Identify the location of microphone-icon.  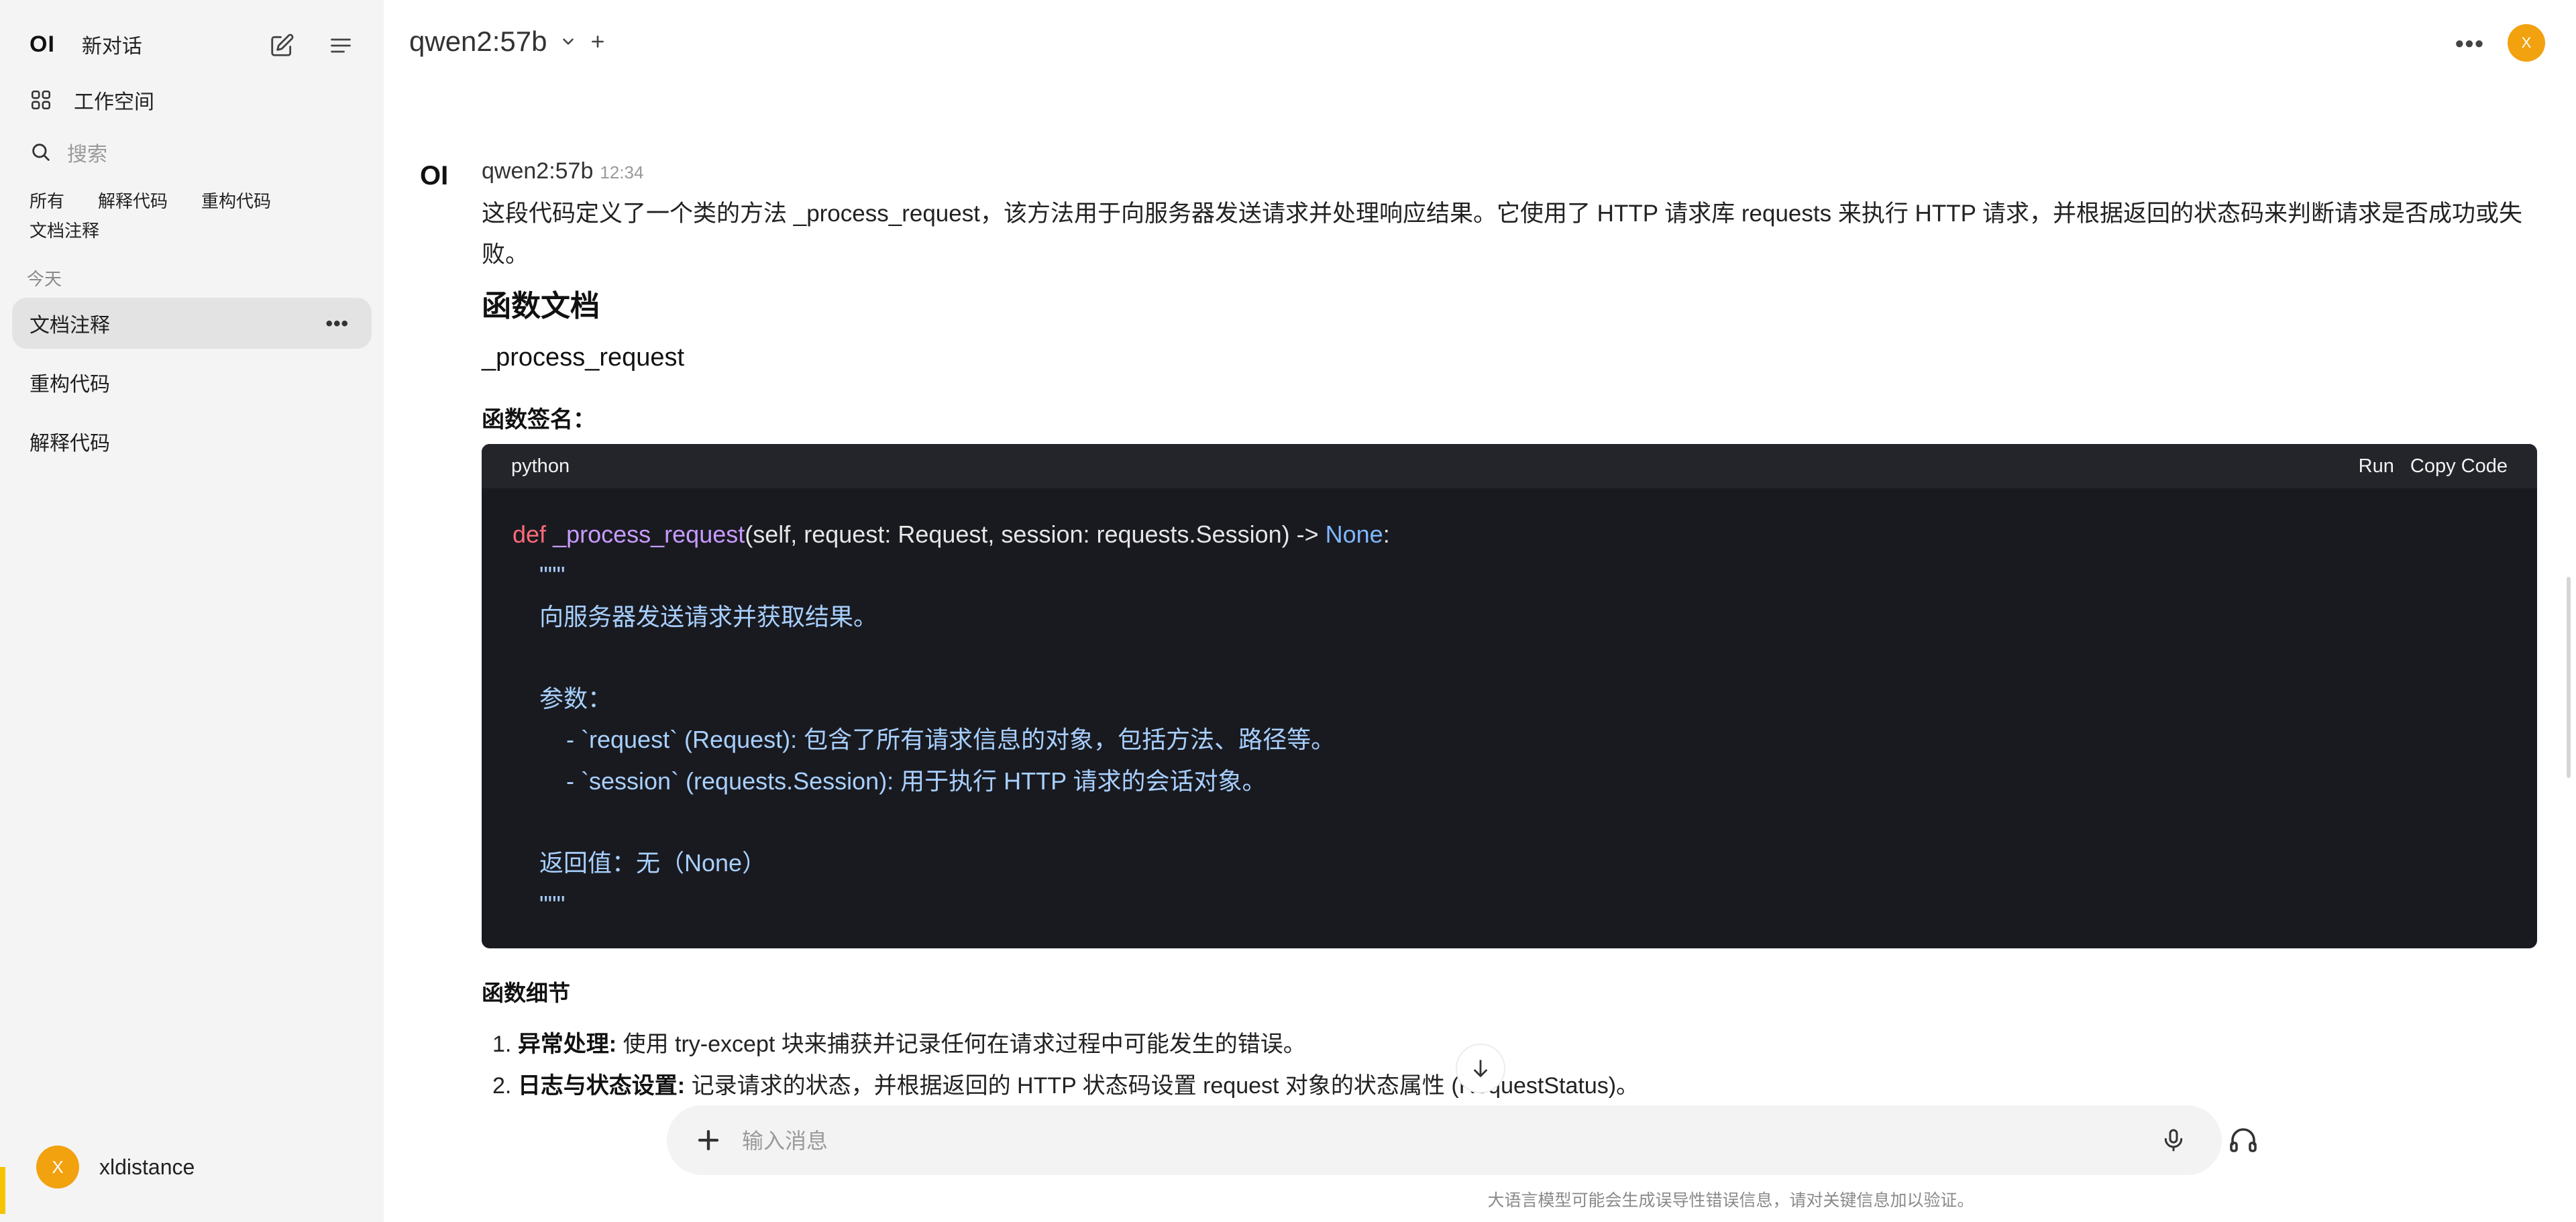
(2173, 1140).